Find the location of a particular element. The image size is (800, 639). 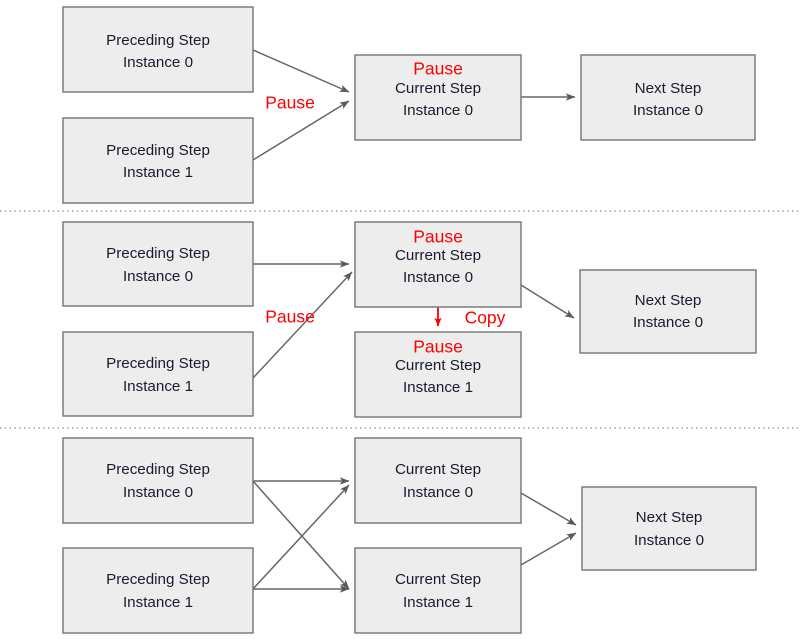

node-p2-next-step-instance-0: Next Step Instance 0 is located at coordinates (668, 311).